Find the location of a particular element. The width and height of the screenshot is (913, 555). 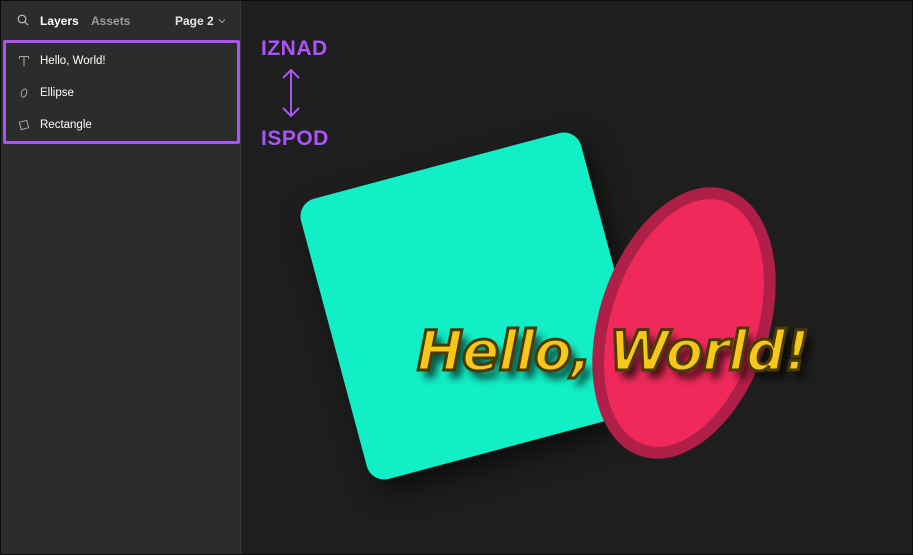

up-down-arrow-icon is located at coordinates (291, 93).